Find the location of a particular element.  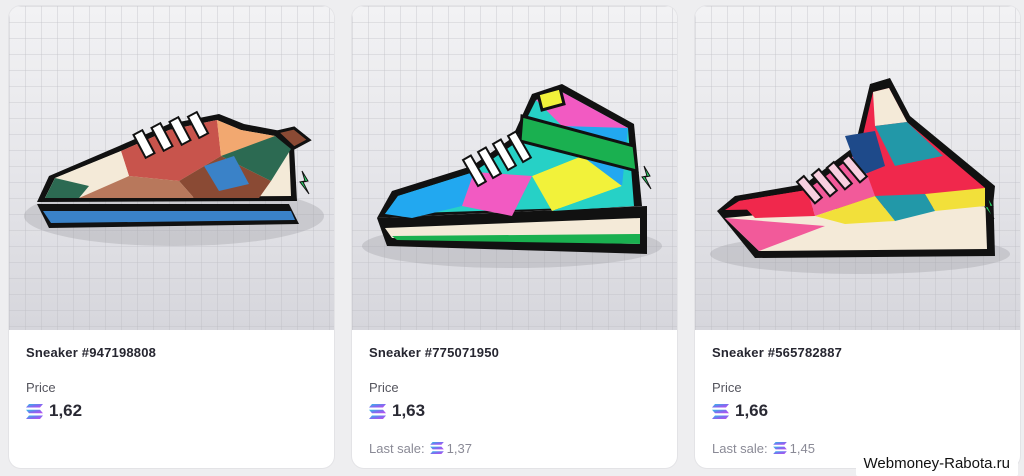

last-sale-value: 1,37 is located at coordinates (459, 448).